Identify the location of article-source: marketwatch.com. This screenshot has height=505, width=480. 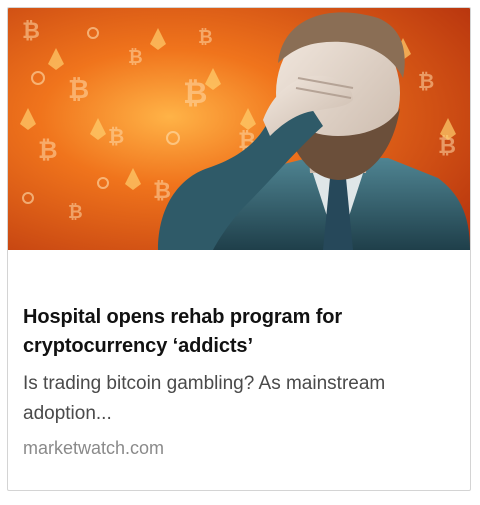
(94, 448).